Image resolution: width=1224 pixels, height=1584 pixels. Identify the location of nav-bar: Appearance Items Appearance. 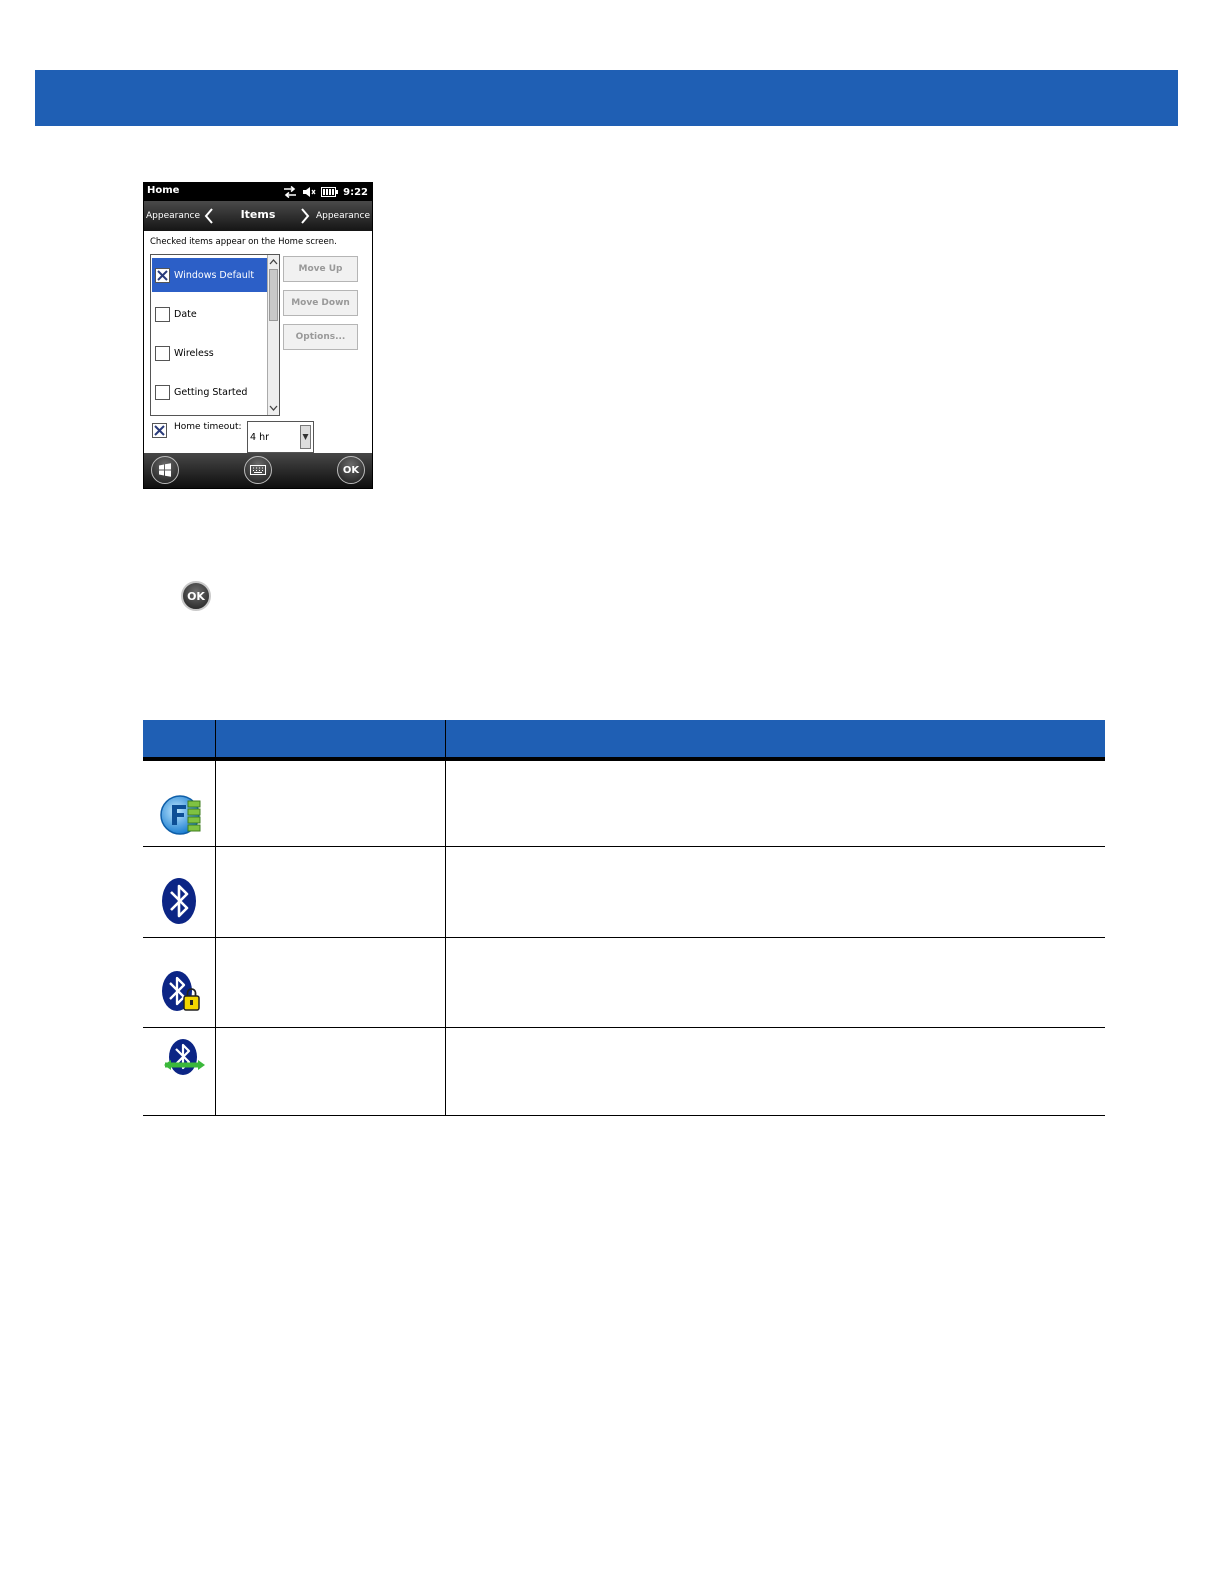
(258, 216).